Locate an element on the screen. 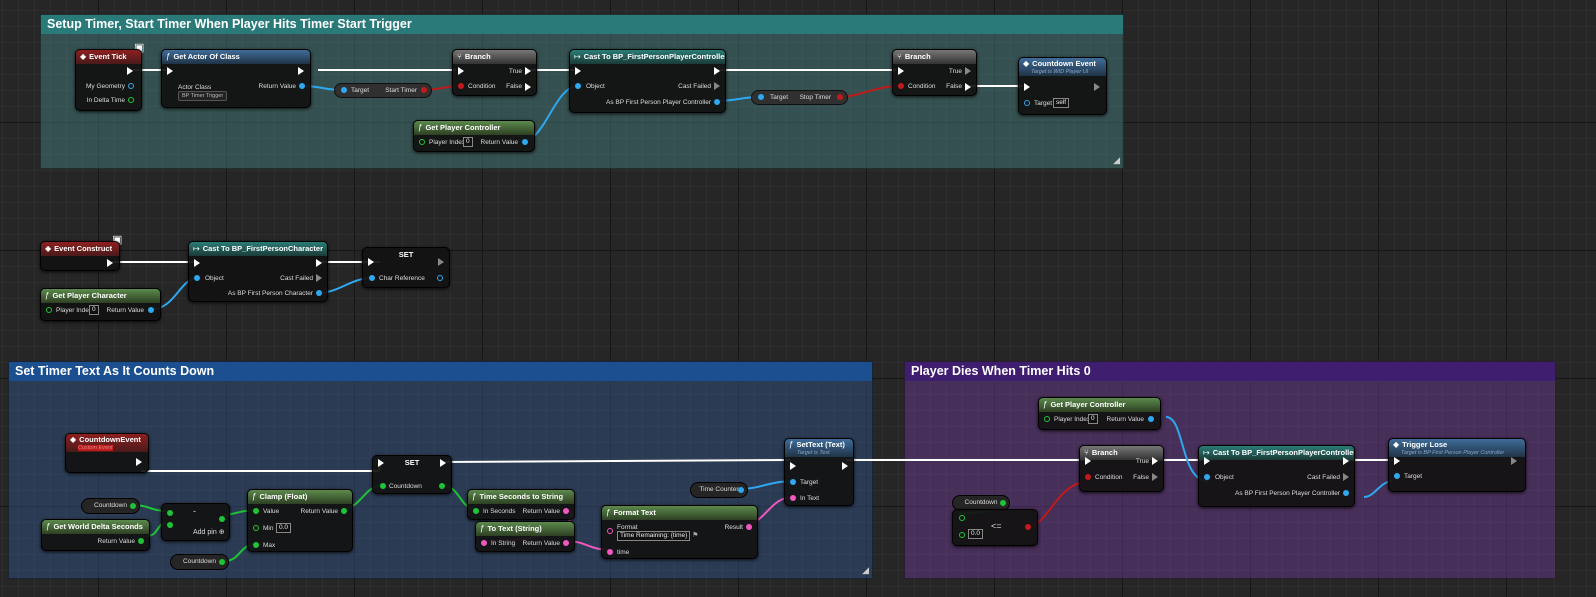 The width and height of the screenshot is (1596, 597). min-value: 0.0 is located at coordinates (284, 528).